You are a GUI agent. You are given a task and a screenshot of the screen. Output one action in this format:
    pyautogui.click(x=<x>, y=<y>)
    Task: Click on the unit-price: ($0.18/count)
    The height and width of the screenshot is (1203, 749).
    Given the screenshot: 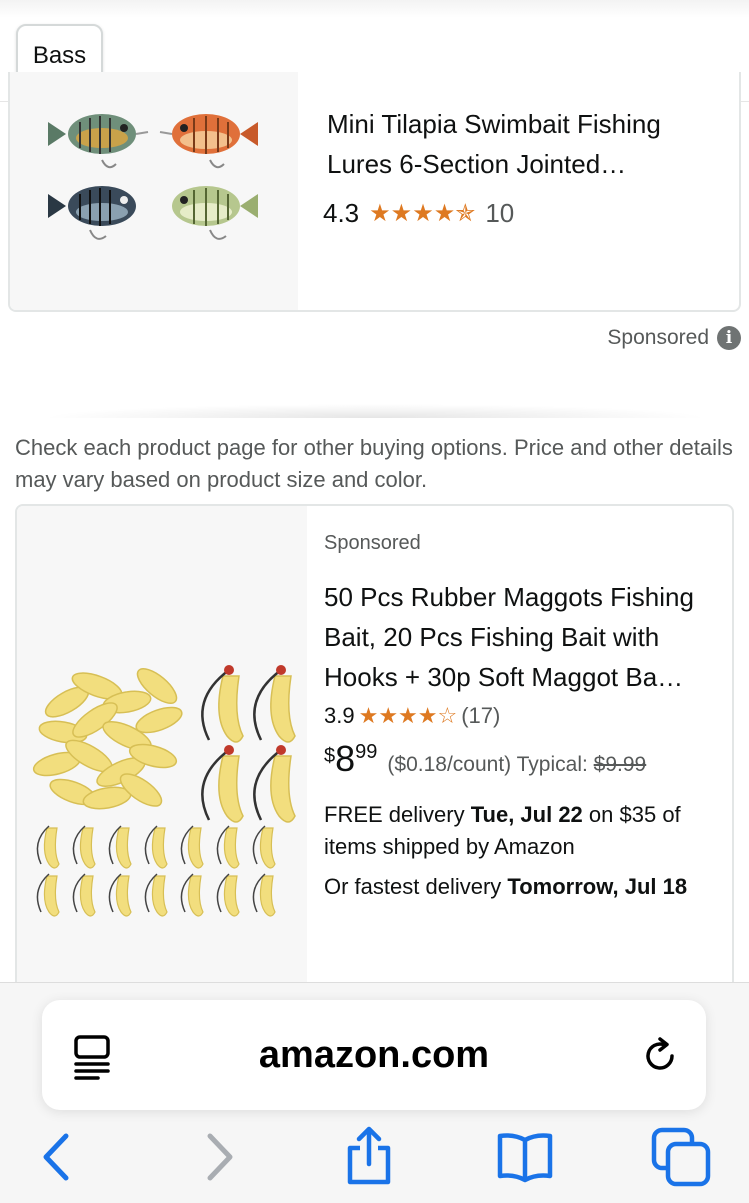 What is the action you would take?
    pyautogui.click(x=449, y=764)
    